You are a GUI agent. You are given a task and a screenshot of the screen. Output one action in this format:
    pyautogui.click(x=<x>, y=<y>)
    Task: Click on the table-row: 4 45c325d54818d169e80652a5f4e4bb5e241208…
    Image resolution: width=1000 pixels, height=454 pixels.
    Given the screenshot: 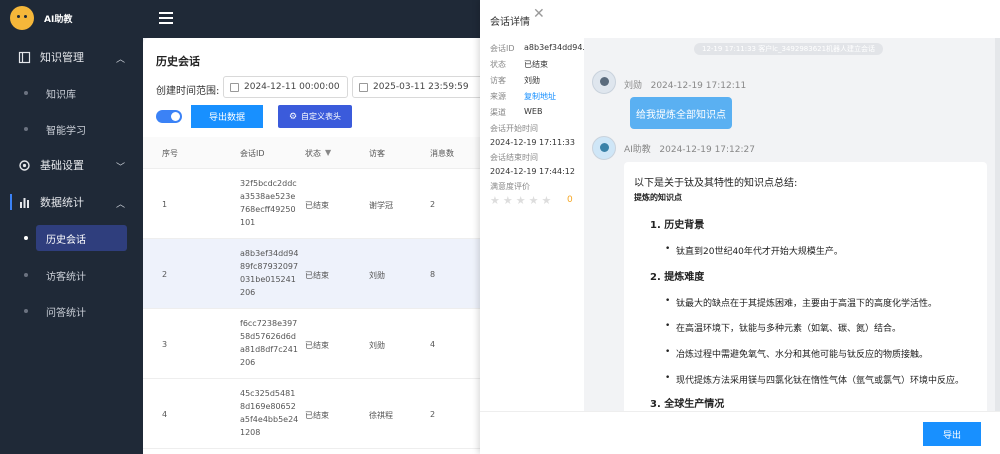 What is the action you would take?
    pyautogui.click(x=313, y=414)
    